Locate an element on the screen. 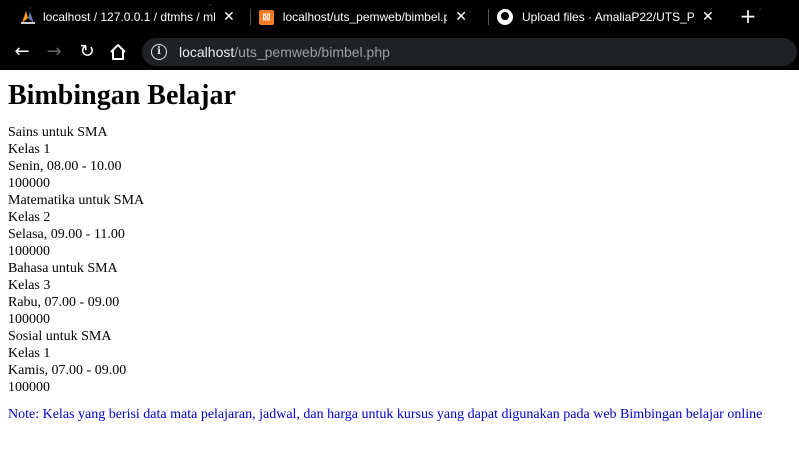 The width and height of the screenshot is (799, 456). tab-github: Upload files · AmaliaP22/UTS_PEMWEB ✕ is located at coordinates (608, 17).